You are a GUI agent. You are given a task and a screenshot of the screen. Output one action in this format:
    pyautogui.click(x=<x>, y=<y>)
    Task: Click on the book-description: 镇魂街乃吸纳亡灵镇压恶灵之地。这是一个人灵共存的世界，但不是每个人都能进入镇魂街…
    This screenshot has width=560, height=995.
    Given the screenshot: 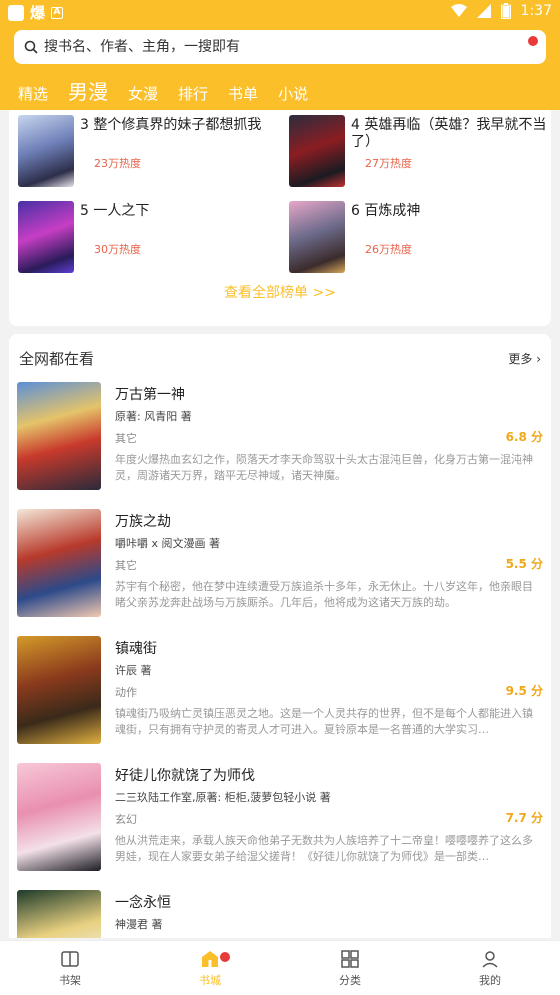 What is the action you would take?
    pyautogui.click(x=324, y=721)
    